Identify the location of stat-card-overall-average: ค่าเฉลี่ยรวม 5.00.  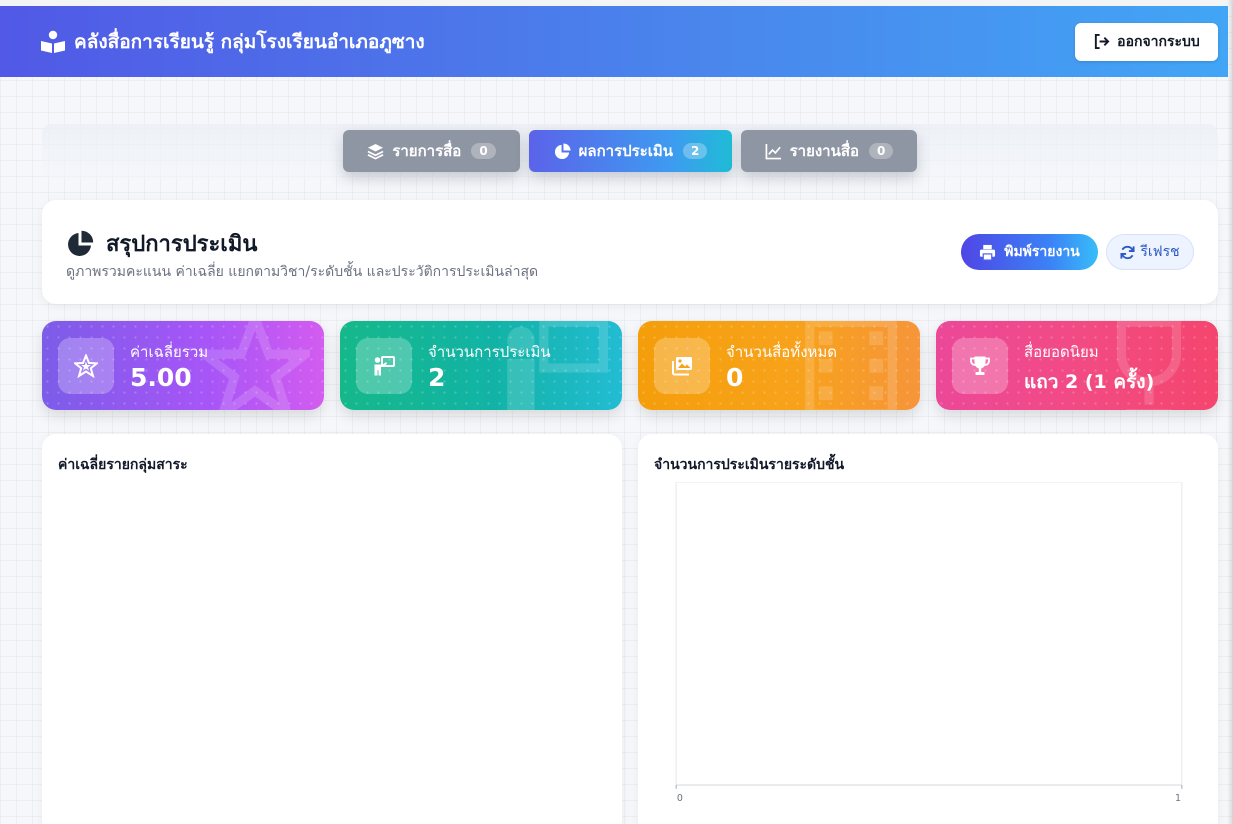
(183, 365).